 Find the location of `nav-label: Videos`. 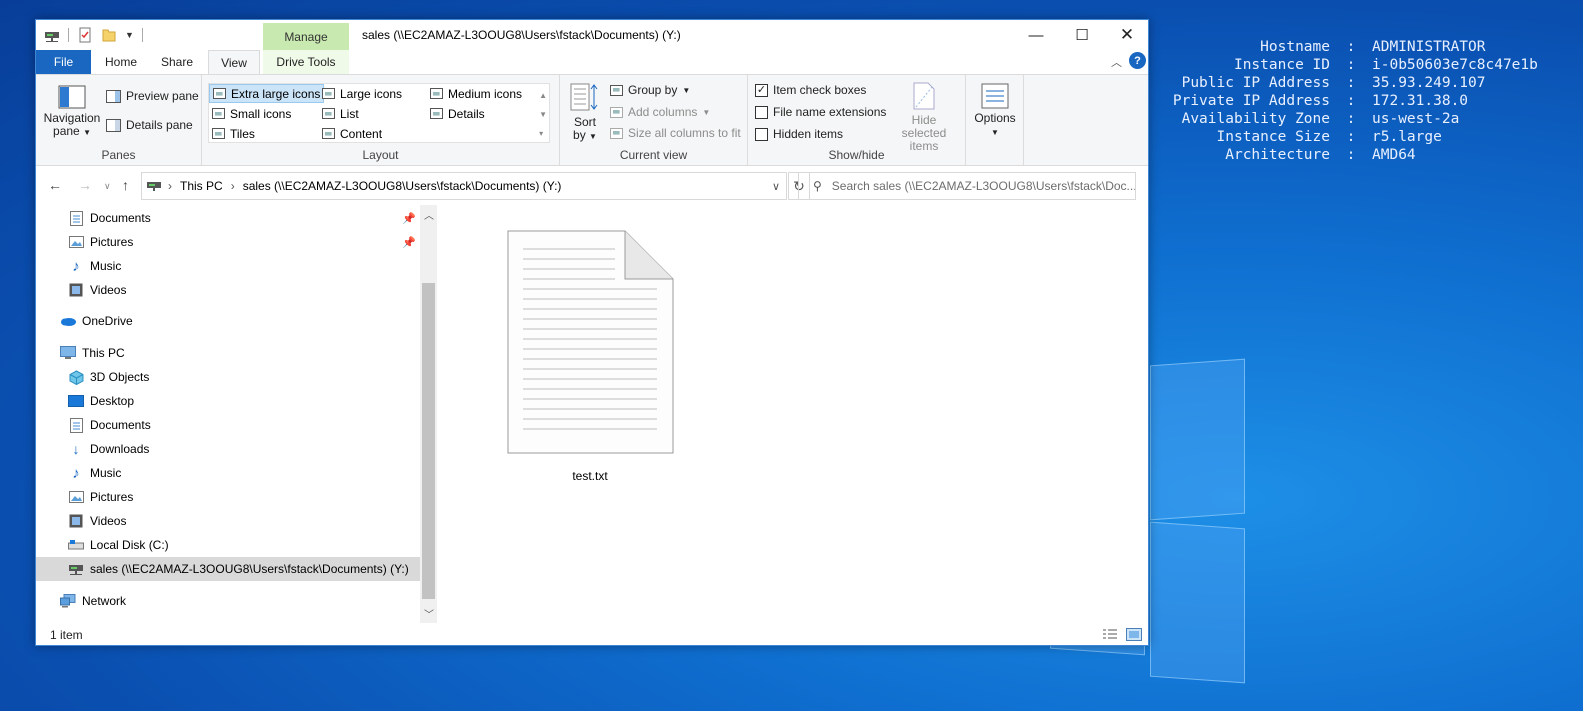

nav-label: Videos is located at coordinates (108, 521).